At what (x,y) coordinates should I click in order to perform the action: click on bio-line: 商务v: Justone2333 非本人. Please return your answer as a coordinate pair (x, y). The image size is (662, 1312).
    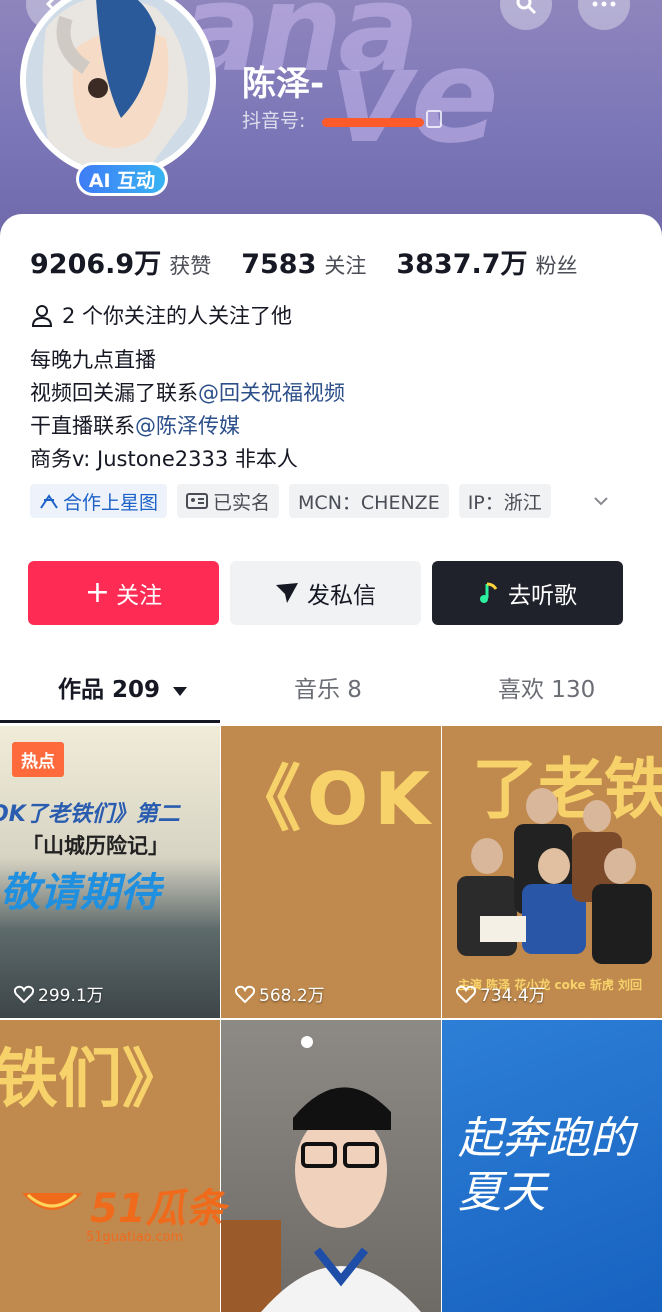
    Looking at the image, I should click on (164, 459).